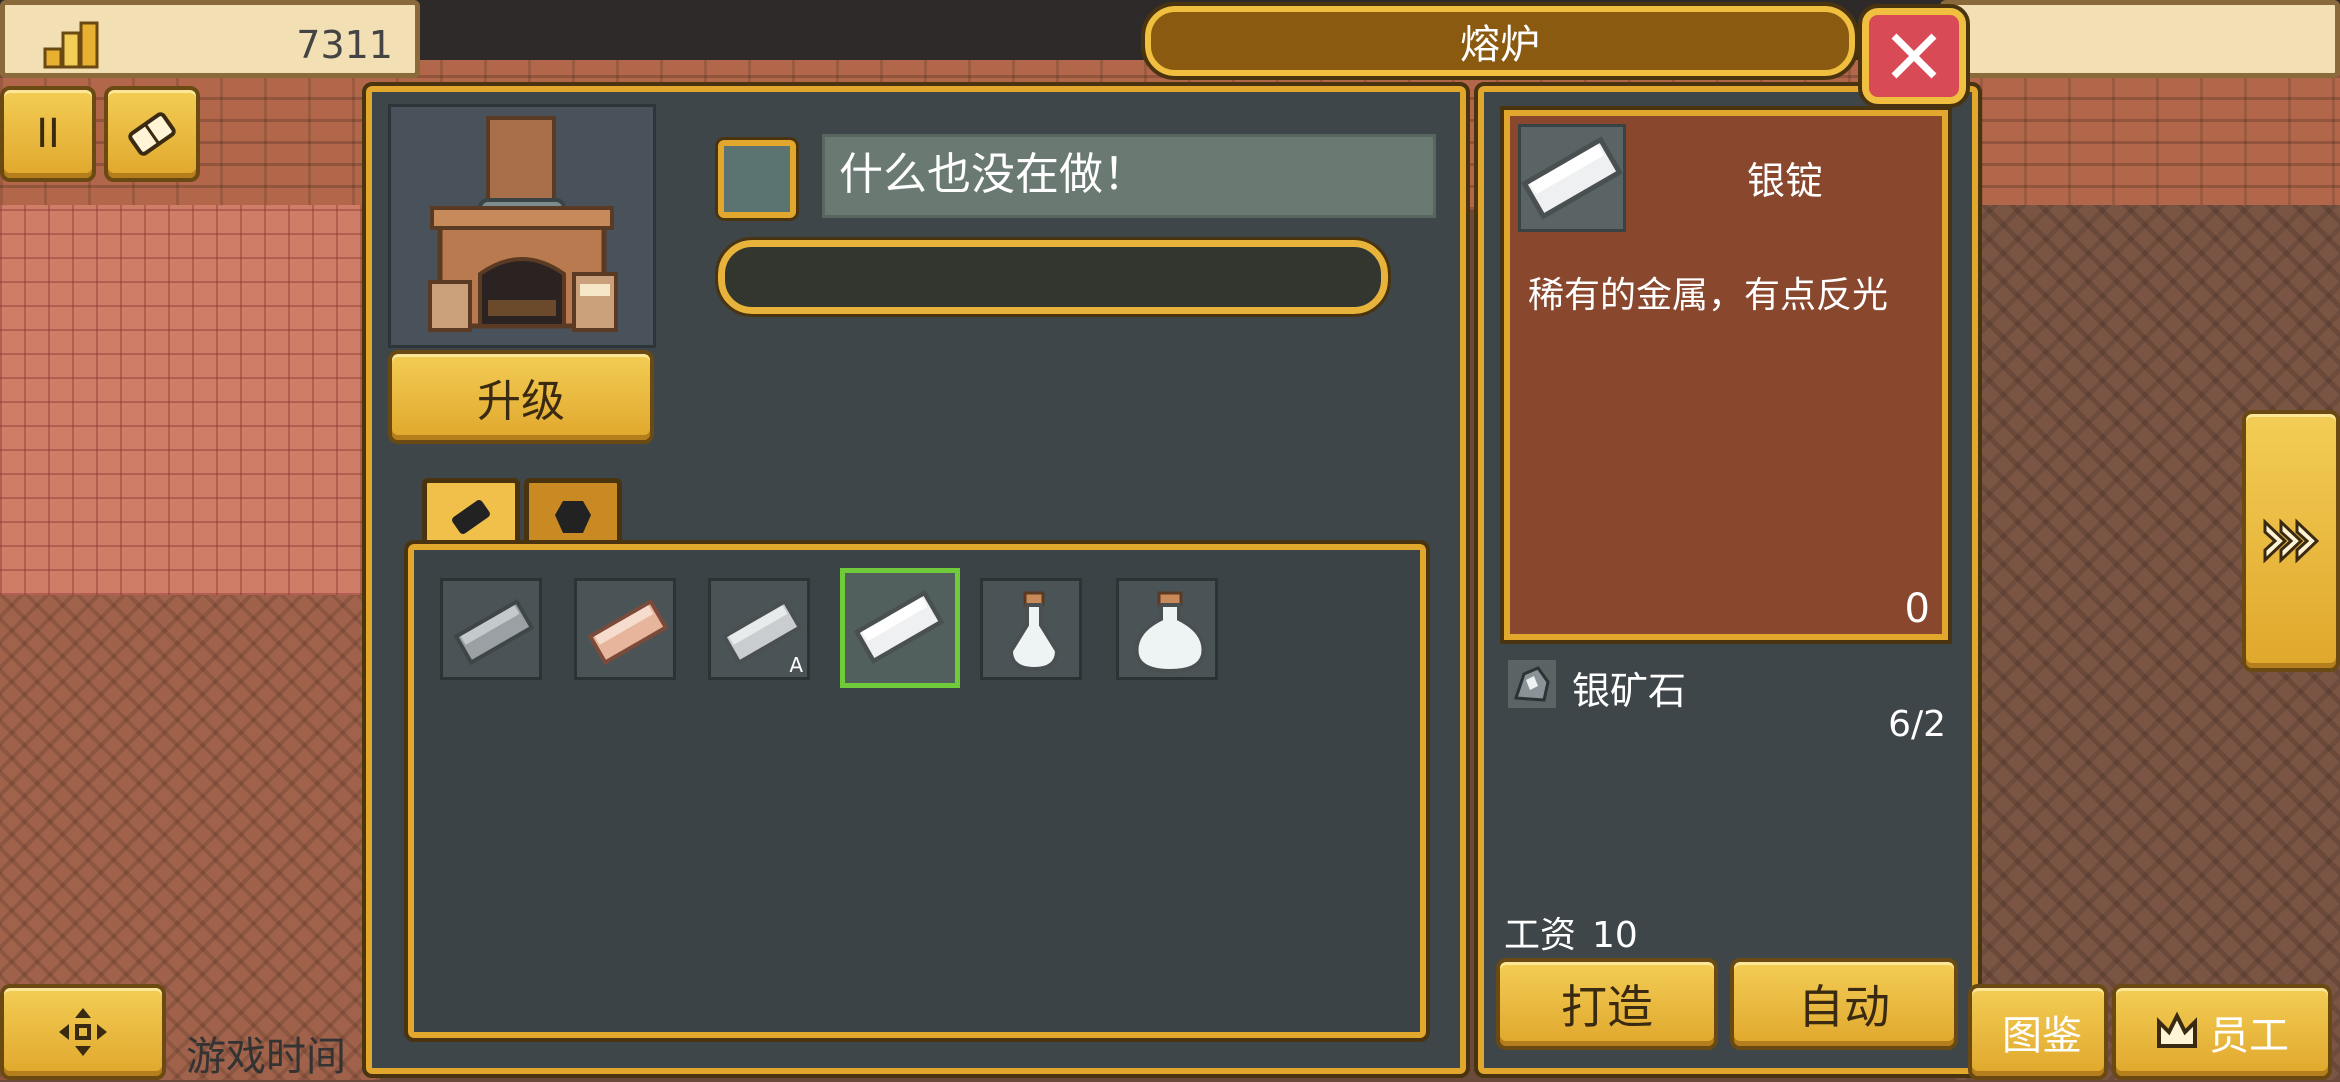  Describe the element at coordinates (1629, 691) in the screenshot. I see `requirement-name: 银矿石` at that location.